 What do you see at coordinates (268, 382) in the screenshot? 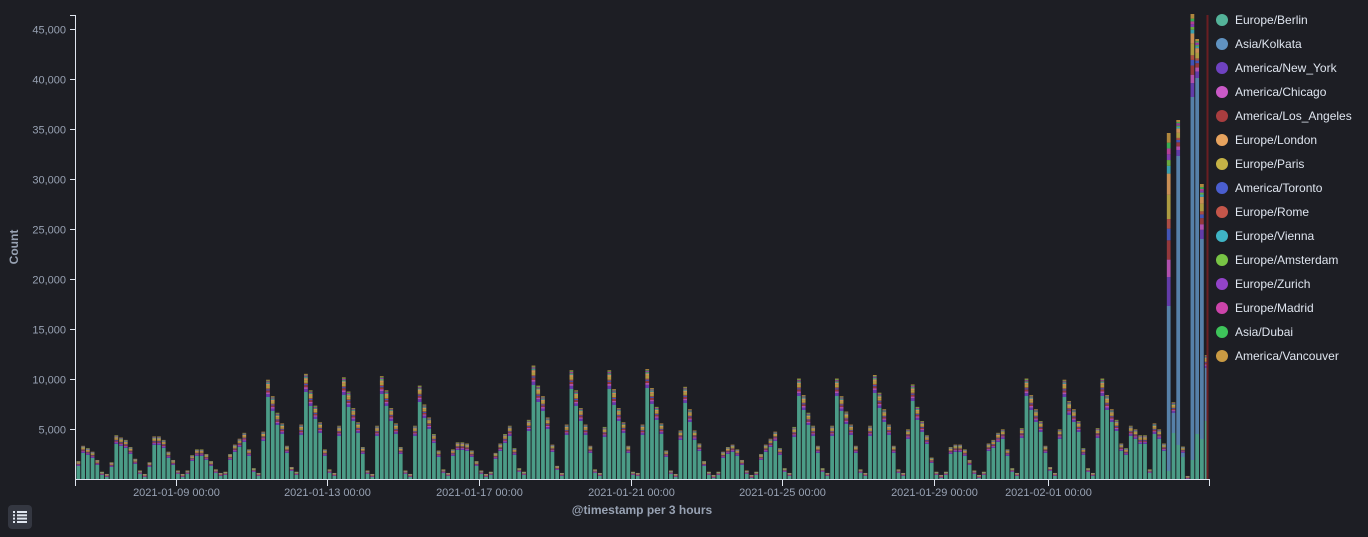
I see `bar-segment-europe-zurich` at bounding box center [268, 382].